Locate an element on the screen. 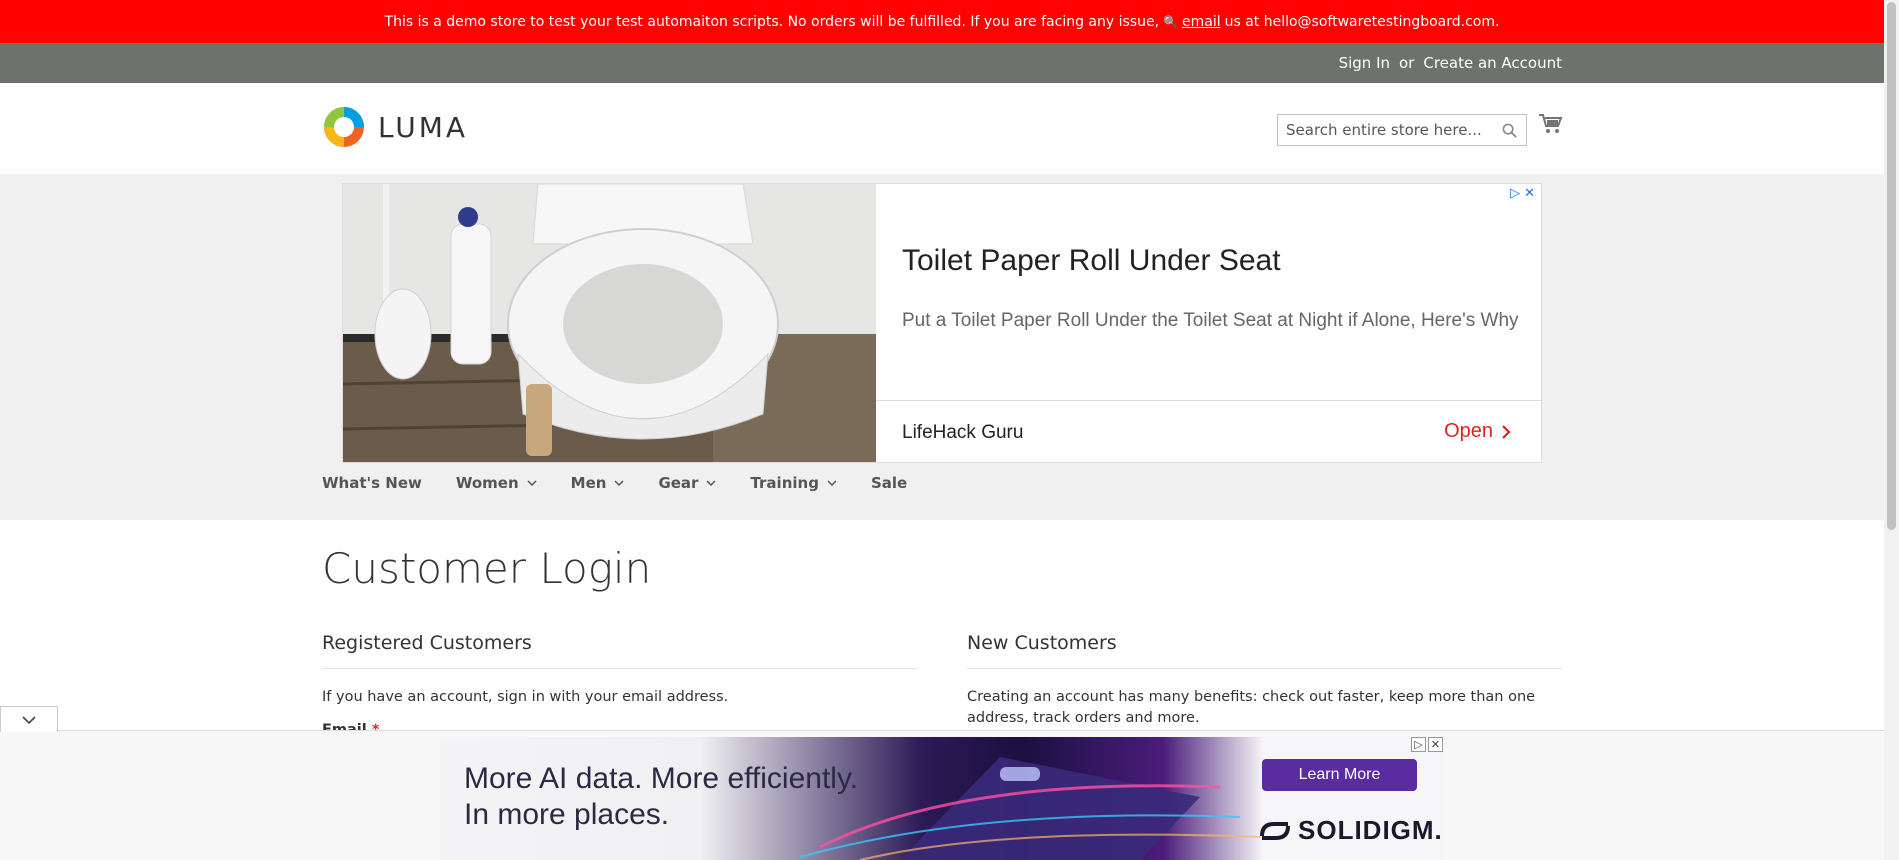 The height and width of the screenshot is (860, 1899). banner-headline-line1: More AI data. More efficiently. is located at coordinates (661, 778).